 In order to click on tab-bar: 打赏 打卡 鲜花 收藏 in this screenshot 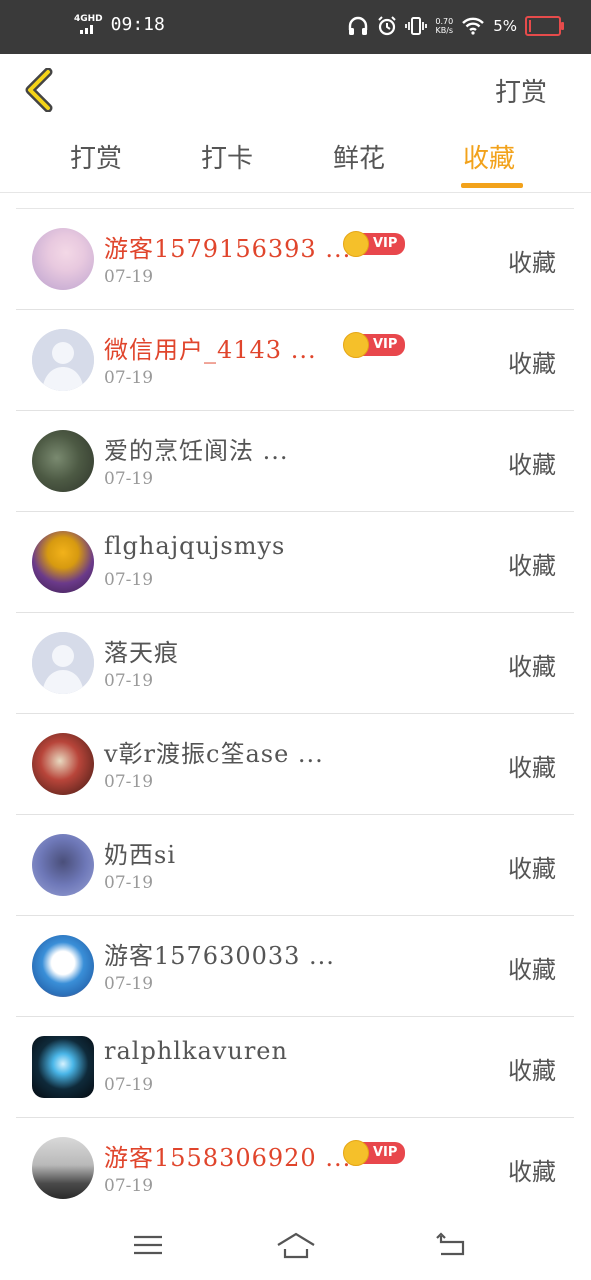, I will do `click(295, 159)`.